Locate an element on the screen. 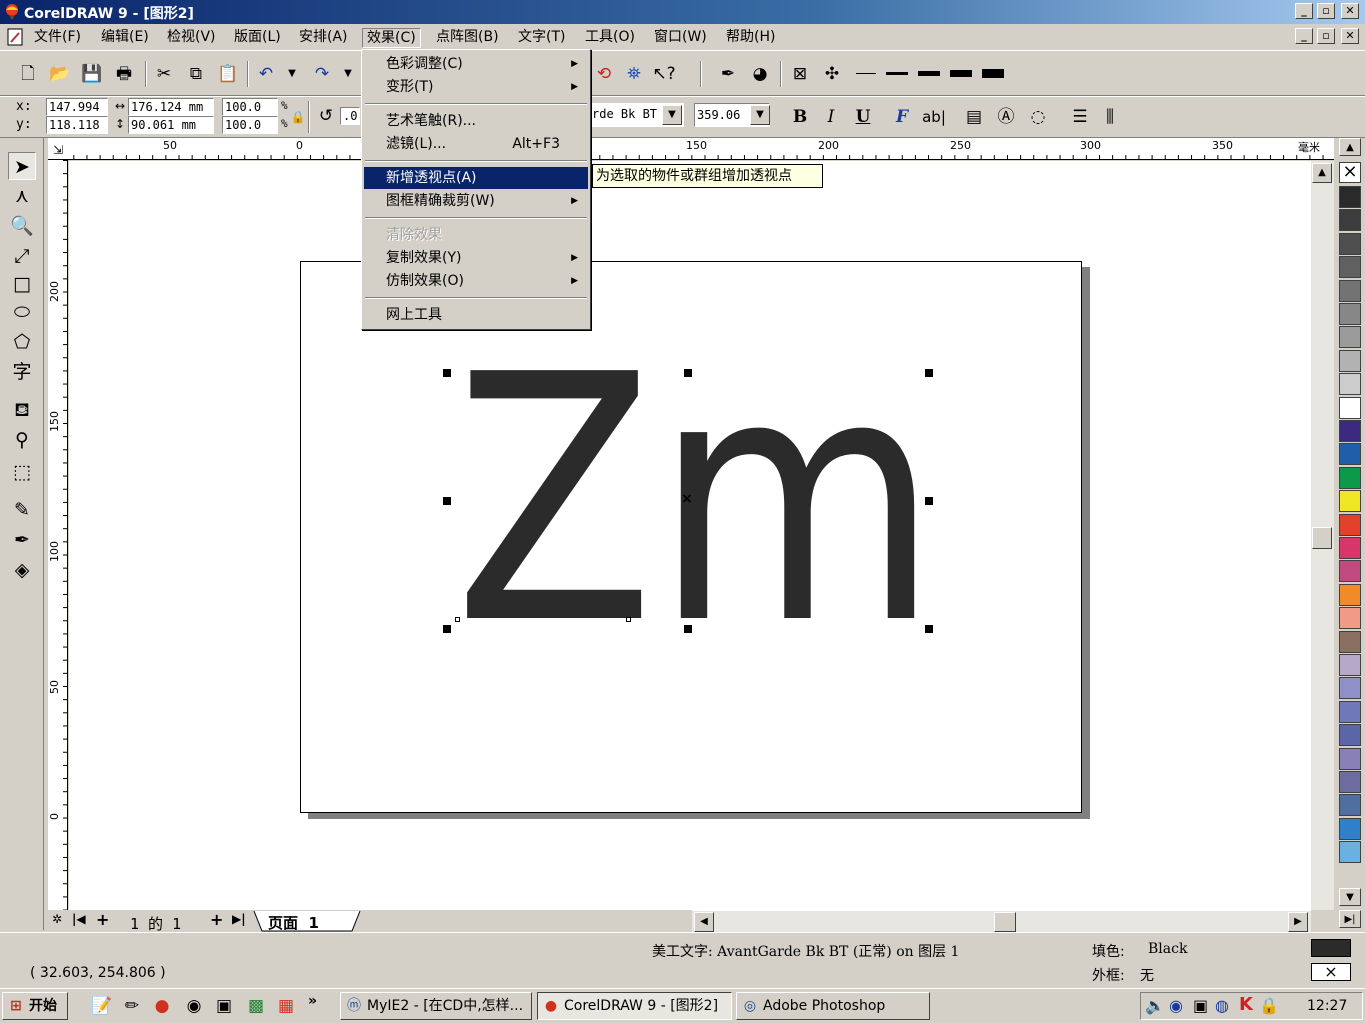  first-page-button: |◀ is located at coordinates (79, 919).